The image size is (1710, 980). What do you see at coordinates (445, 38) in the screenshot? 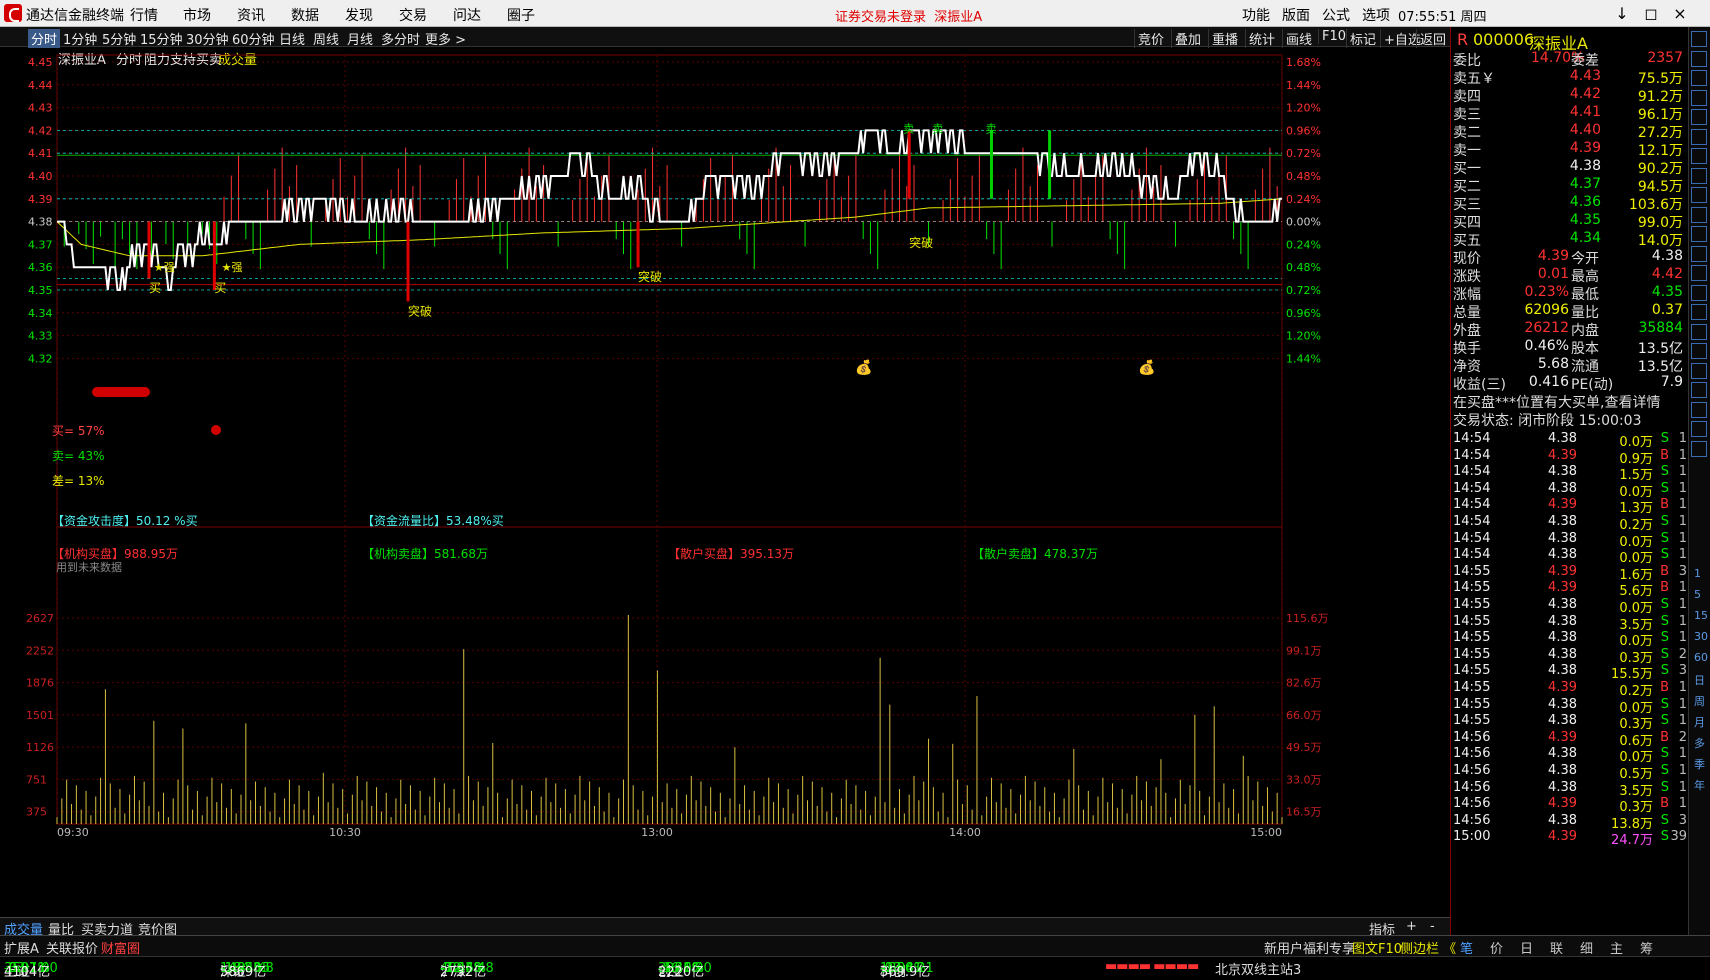
I see `tab-more: 更多 >` at bounding box center [445, 38].